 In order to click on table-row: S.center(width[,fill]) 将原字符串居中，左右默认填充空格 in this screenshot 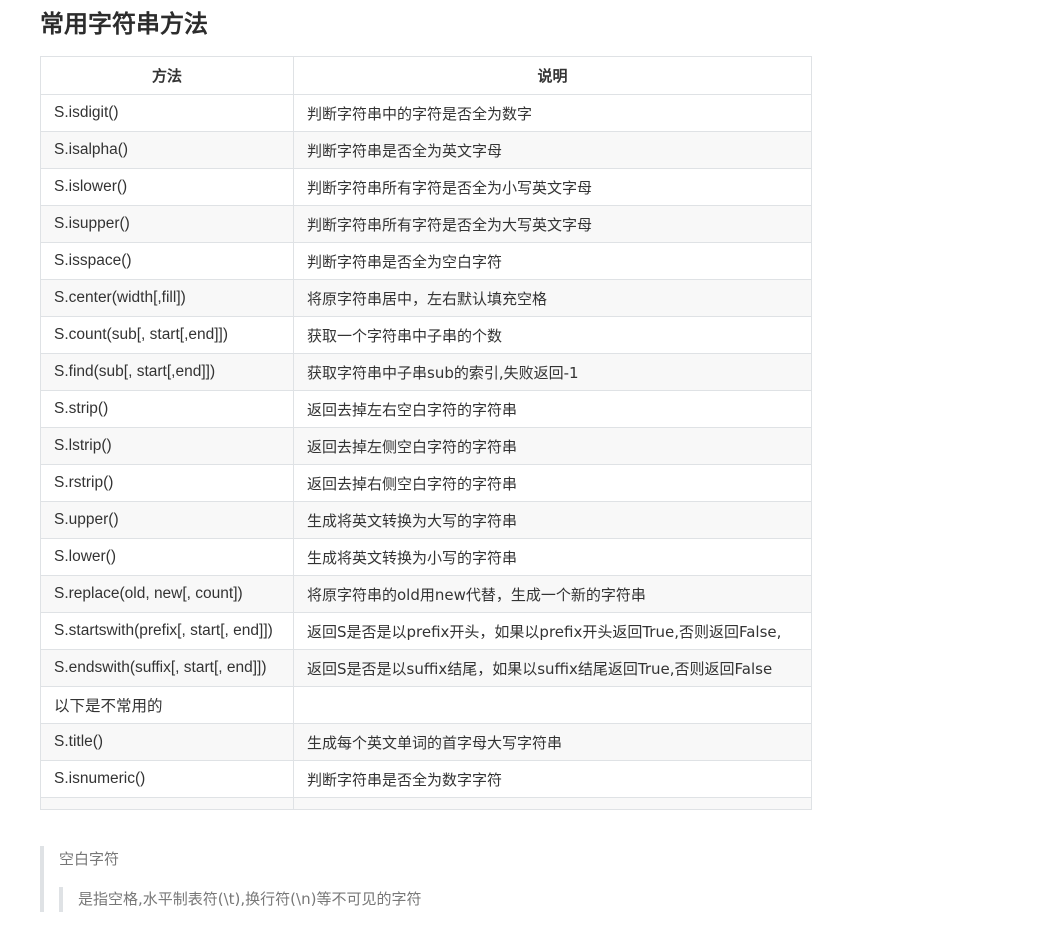, I will do `click(426, 298)`.